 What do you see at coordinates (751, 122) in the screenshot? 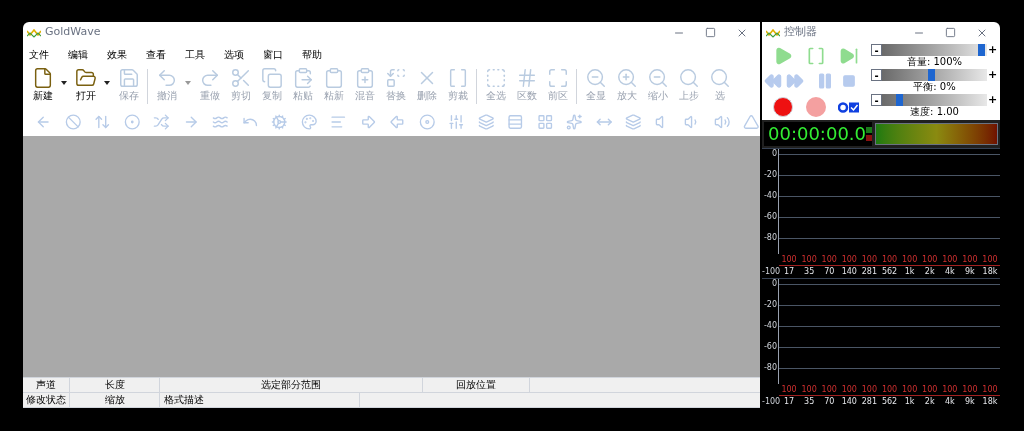
I see `triangle-icon` at bounding box center [751, 122].